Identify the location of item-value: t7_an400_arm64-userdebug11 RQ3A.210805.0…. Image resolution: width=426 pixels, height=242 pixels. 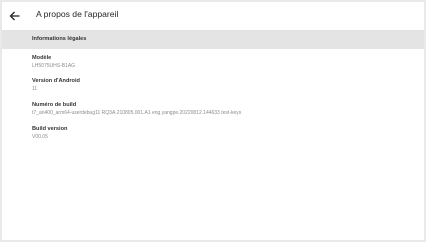
(137, 113).